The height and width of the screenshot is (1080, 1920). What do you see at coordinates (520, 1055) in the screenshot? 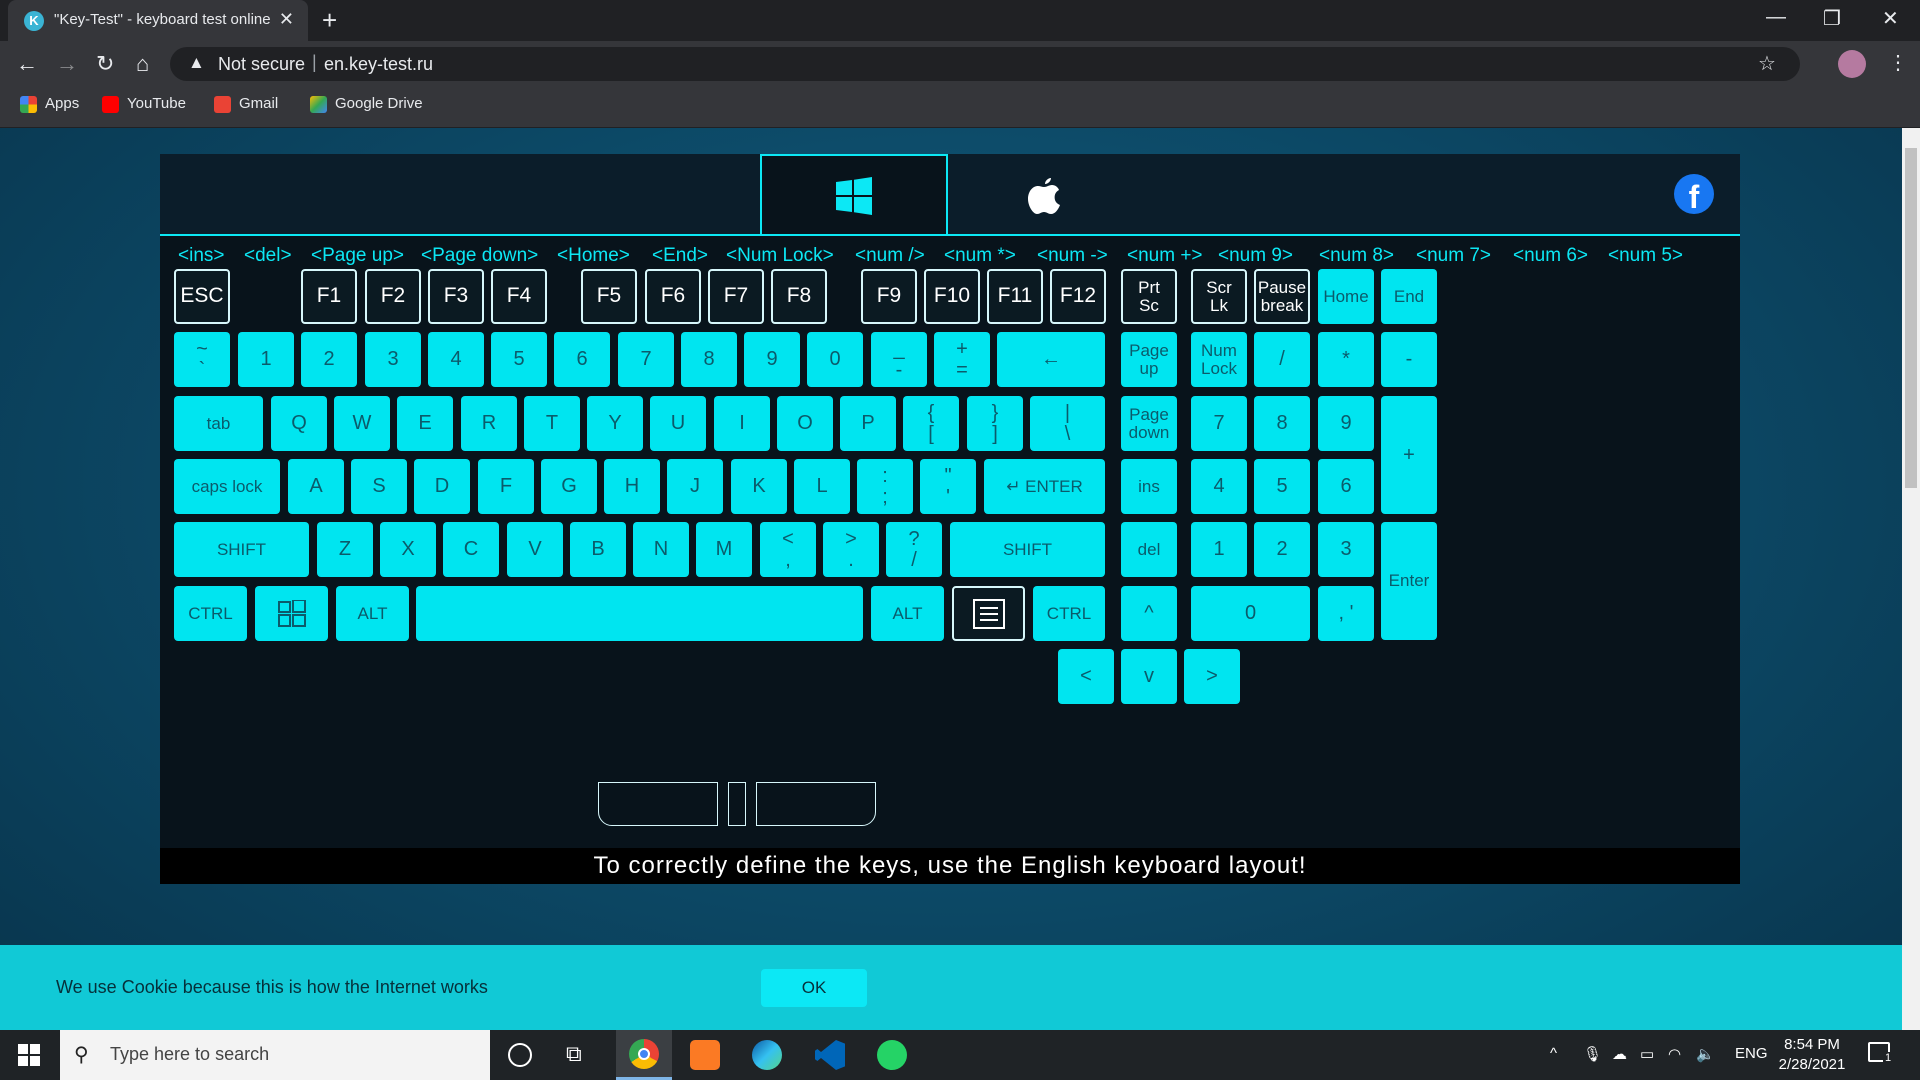
I see `cortana-icon` at bounding box center [520, 1055].